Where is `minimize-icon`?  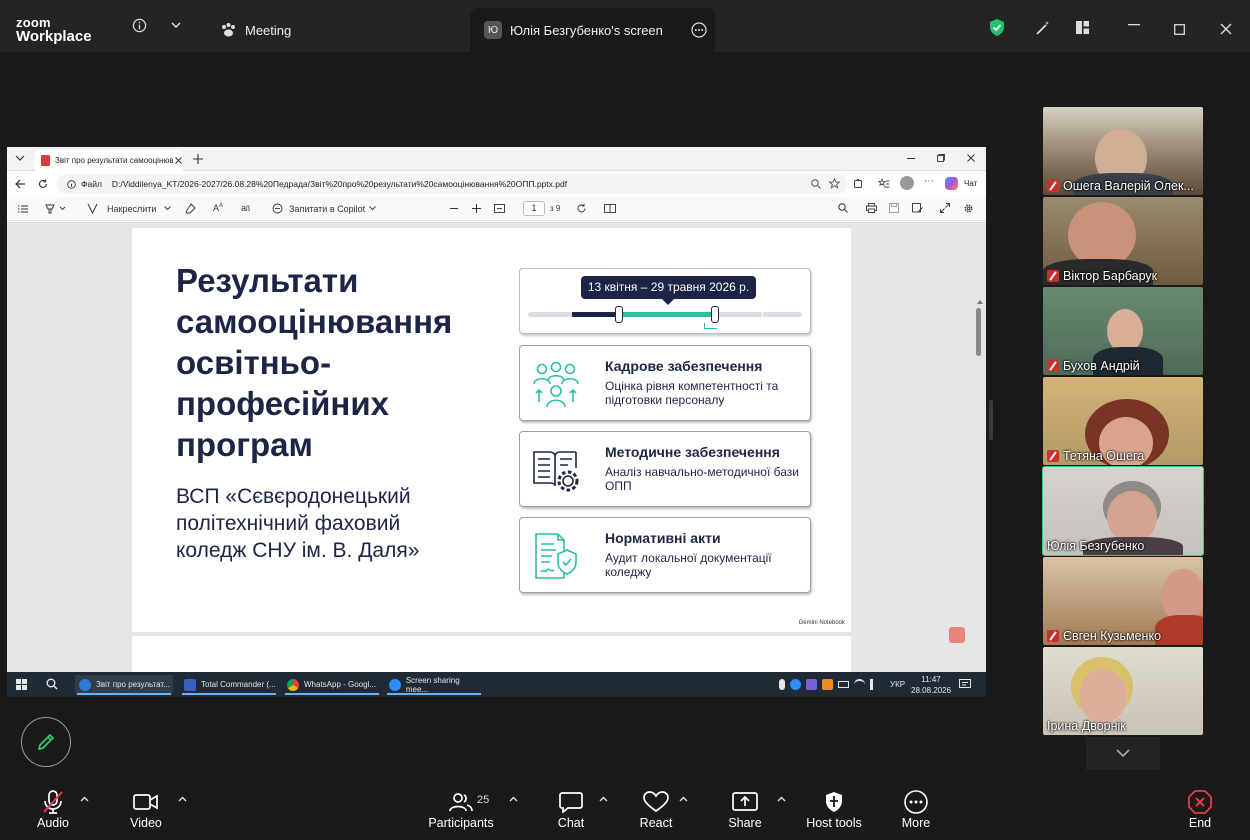
minimize-icon is located at coordinates (1134, 25).